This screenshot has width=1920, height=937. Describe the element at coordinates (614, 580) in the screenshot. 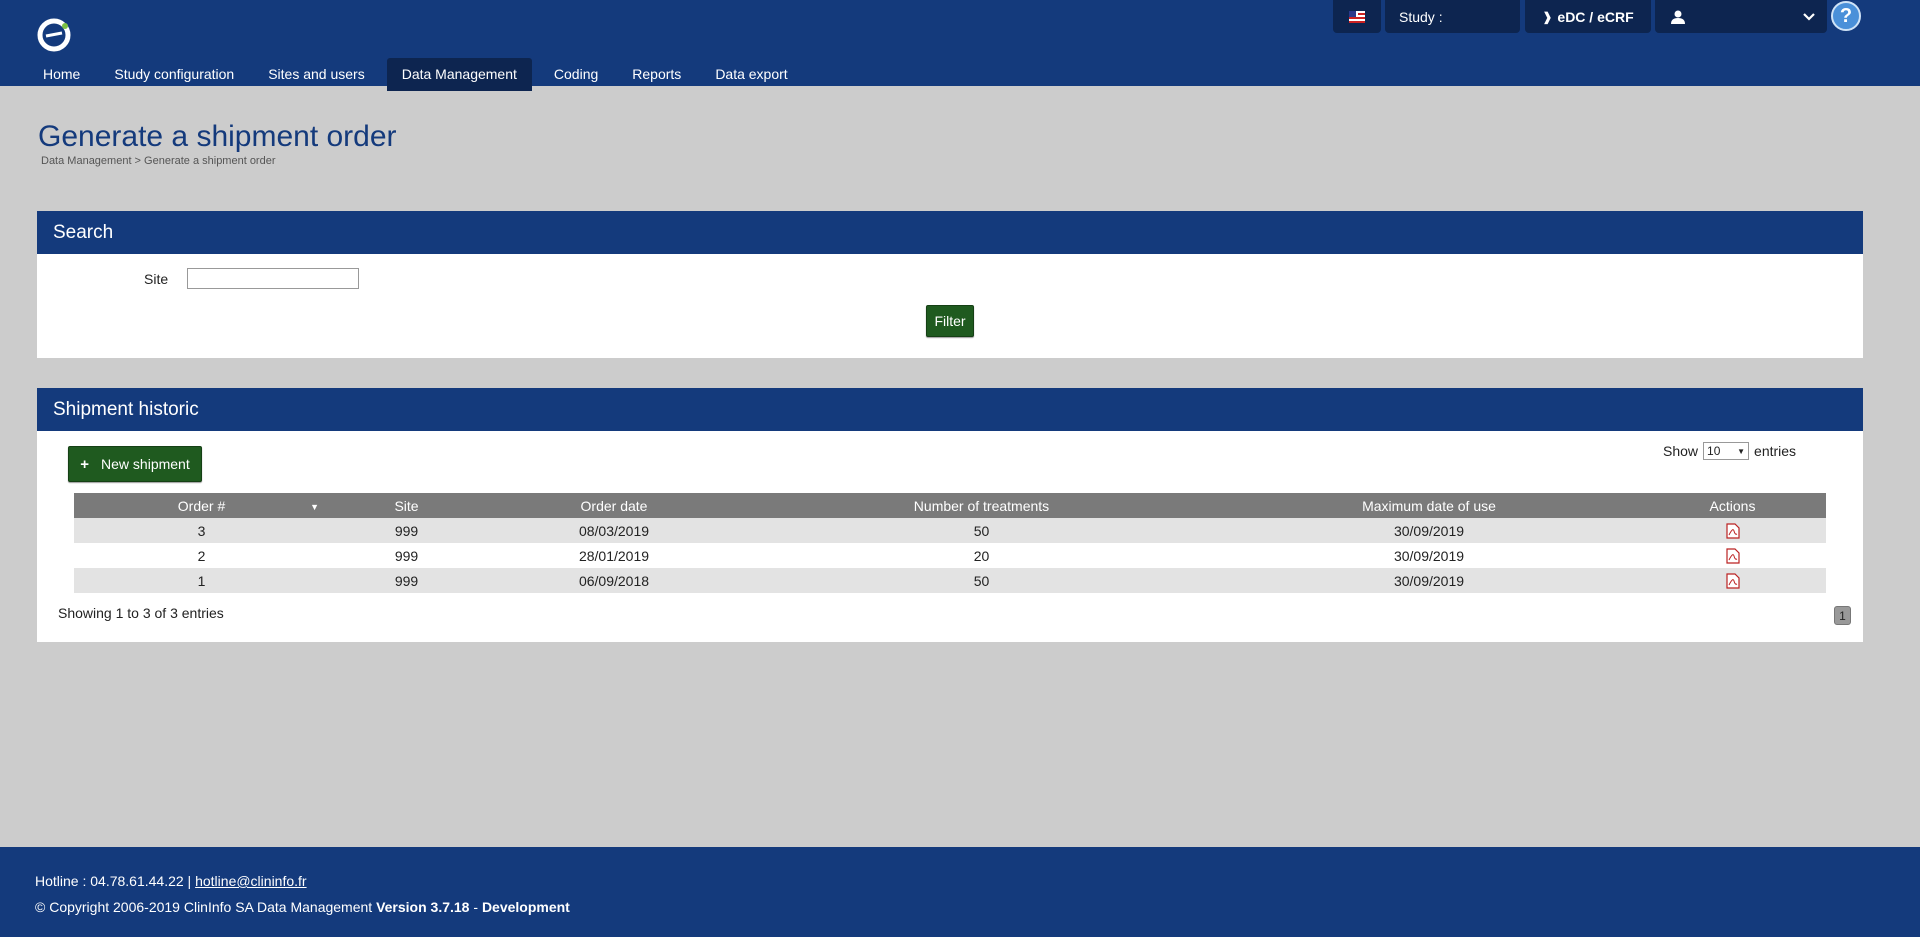

I see `cell-order-date: 06/09/2018` at that location.